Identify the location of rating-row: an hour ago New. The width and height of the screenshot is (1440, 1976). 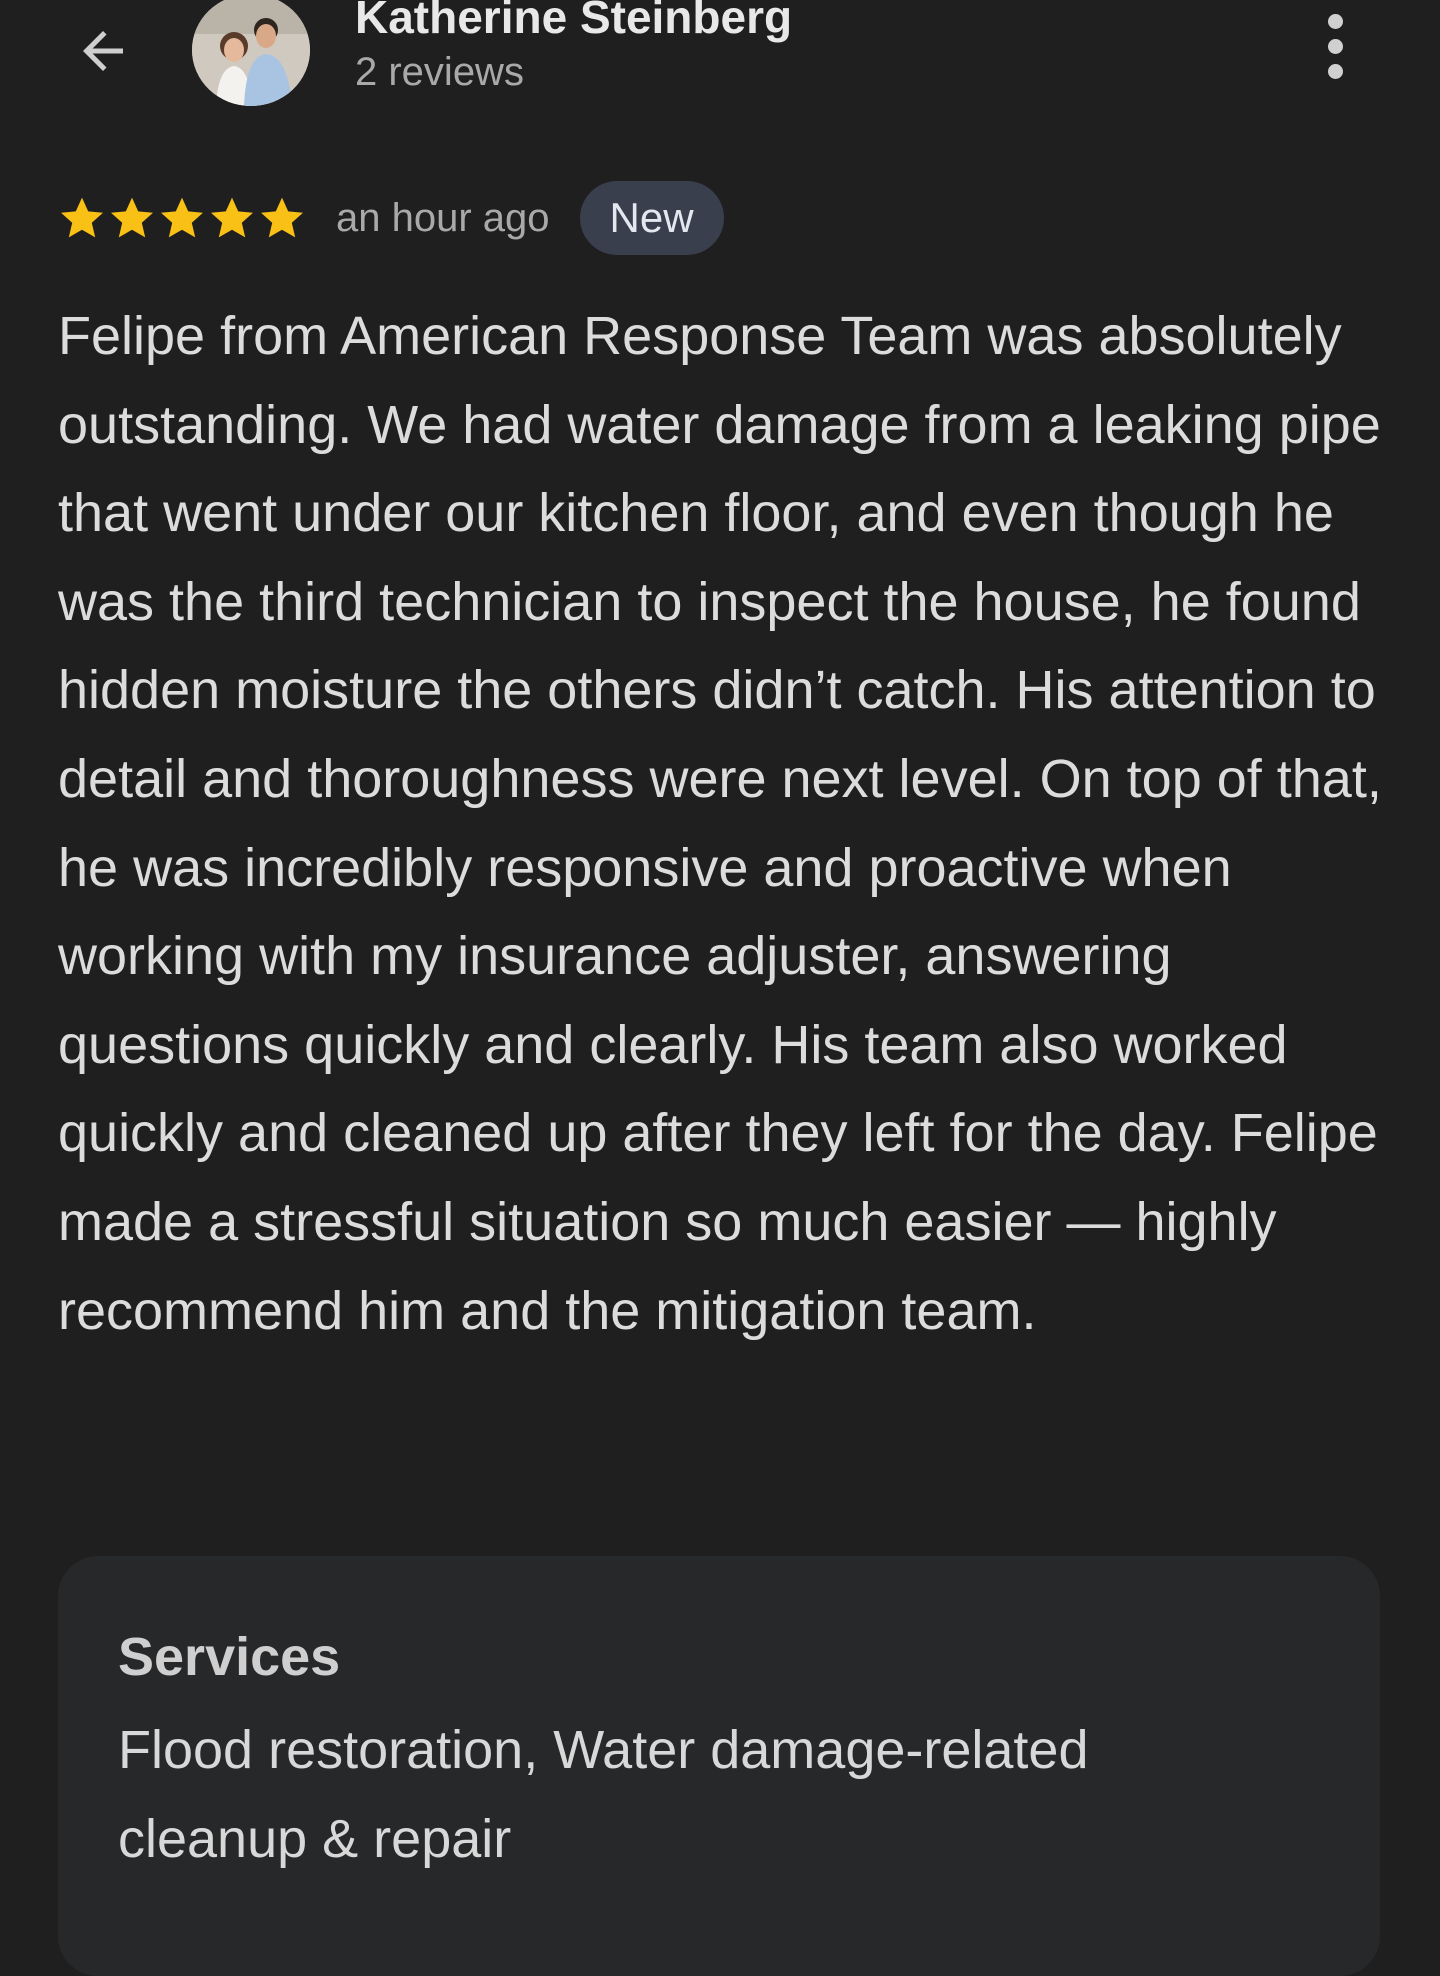
(391, 218).